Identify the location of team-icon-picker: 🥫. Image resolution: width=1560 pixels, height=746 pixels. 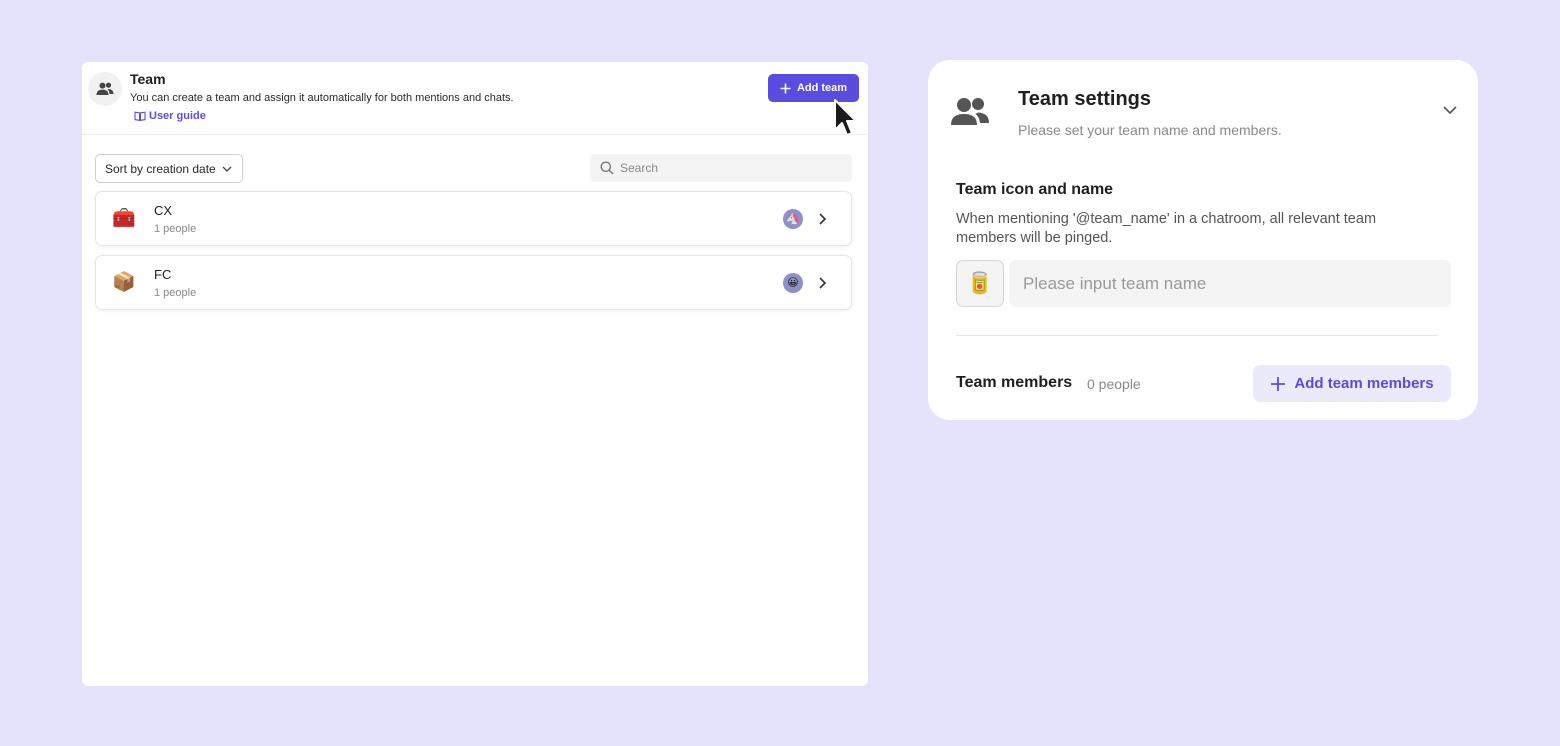
(980, 283).